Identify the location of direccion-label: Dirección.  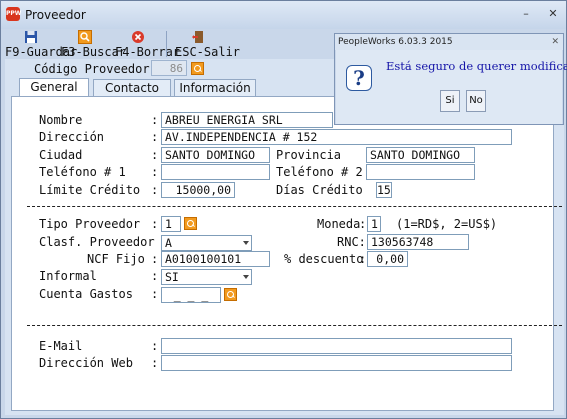
(72, 137).